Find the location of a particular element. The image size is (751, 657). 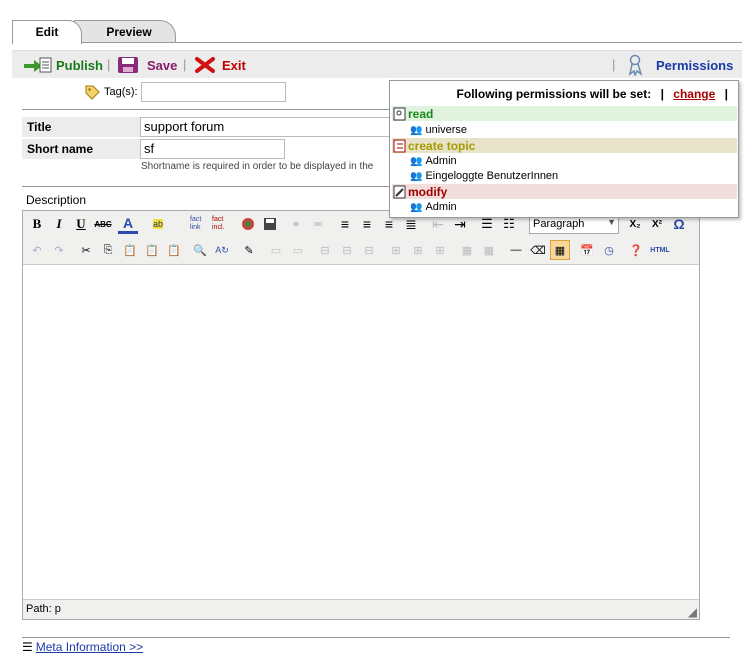

publish-button: Publish is located at coordinates (62, 65).